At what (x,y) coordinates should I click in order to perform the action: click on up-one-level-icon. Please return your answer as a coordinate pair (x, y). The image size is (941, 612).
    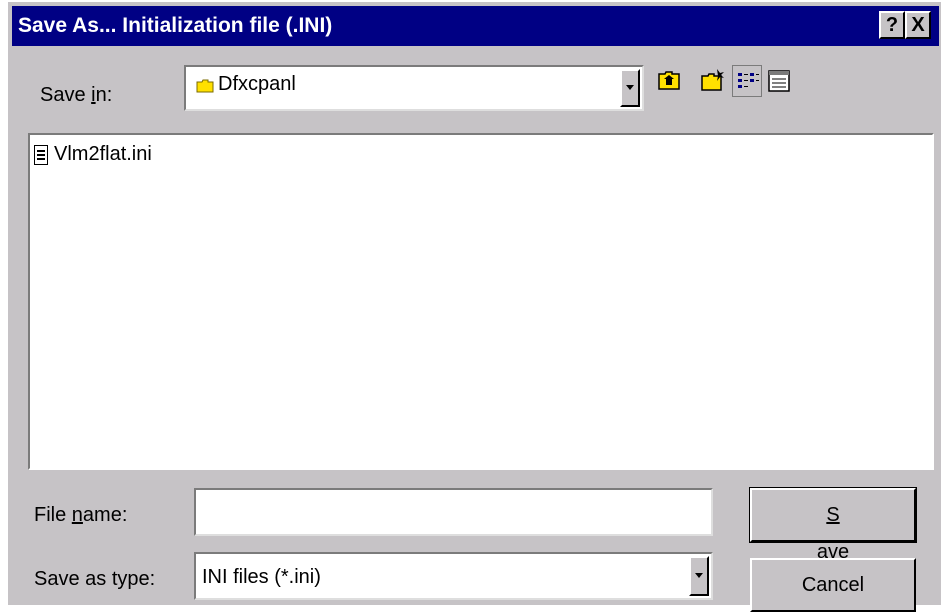
    Looking at the image, I should click on (669, 80).